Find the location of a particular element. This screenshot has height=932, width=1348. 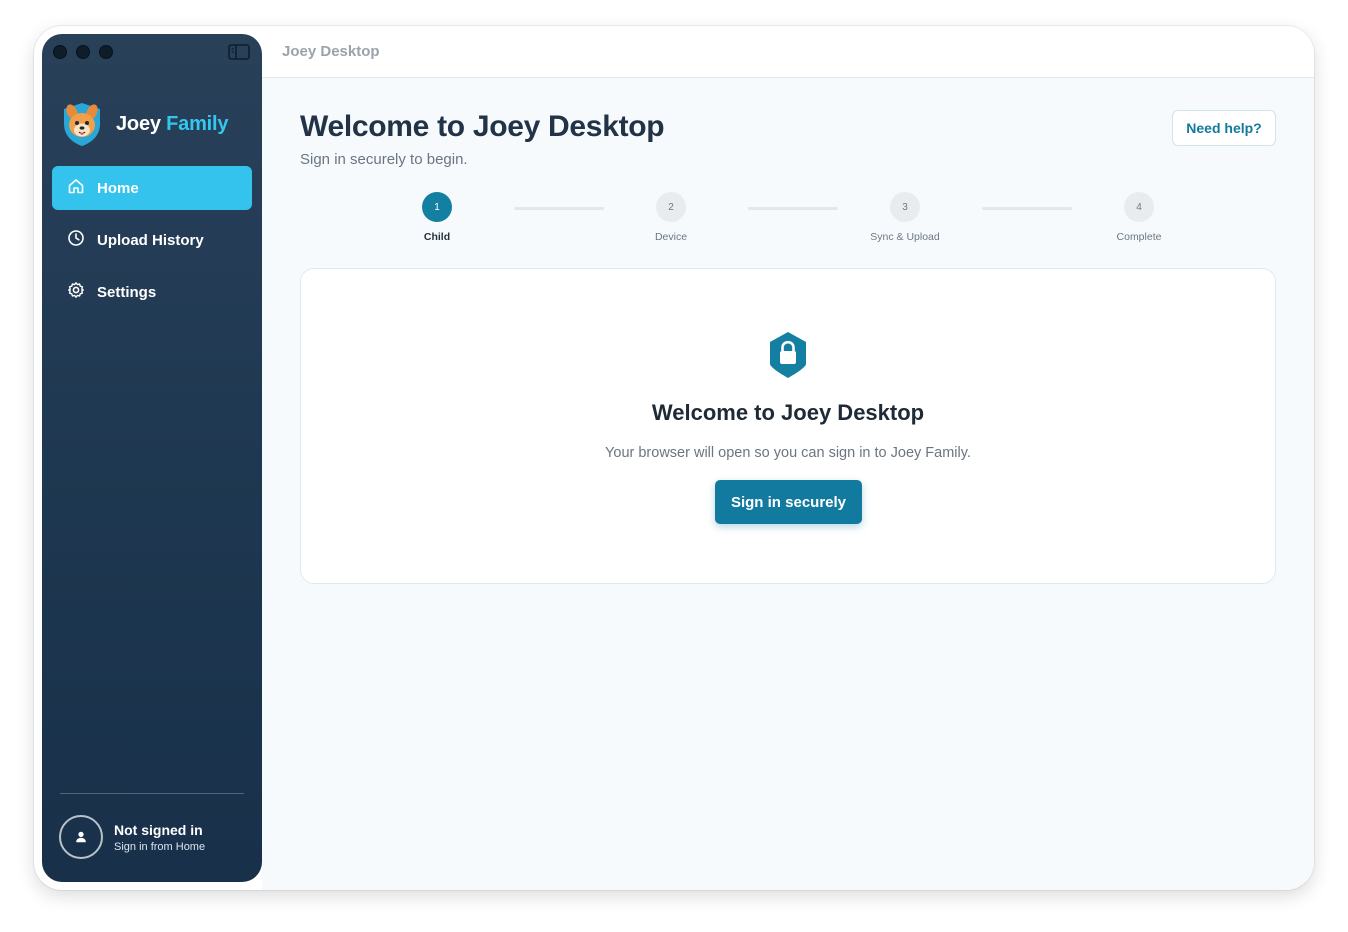

step-complete: 4 Complete is located at coordinates (1139, 217).